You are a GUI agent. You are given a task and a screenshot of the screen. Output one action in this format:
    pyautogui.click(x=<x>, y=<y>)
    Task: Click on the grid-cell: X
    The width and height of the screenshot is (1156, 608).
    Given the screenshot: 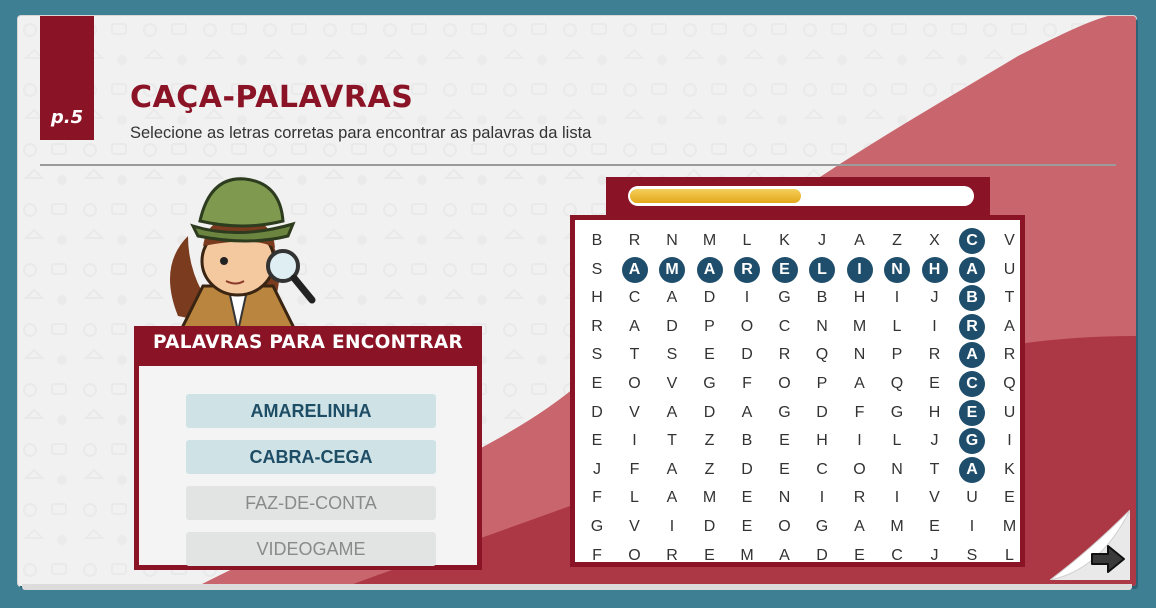 What is the action you would take?
    pyautogui.click(x=935, y=241)
    